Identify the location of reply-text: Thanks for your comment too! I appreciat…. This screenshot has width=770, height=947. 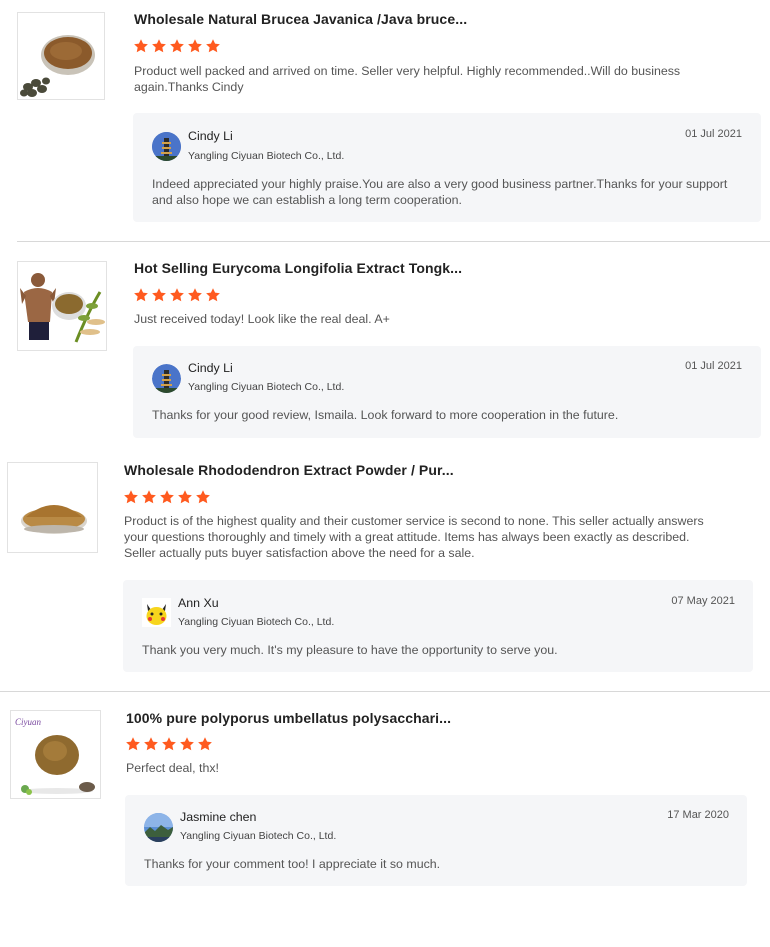
(292, 864).